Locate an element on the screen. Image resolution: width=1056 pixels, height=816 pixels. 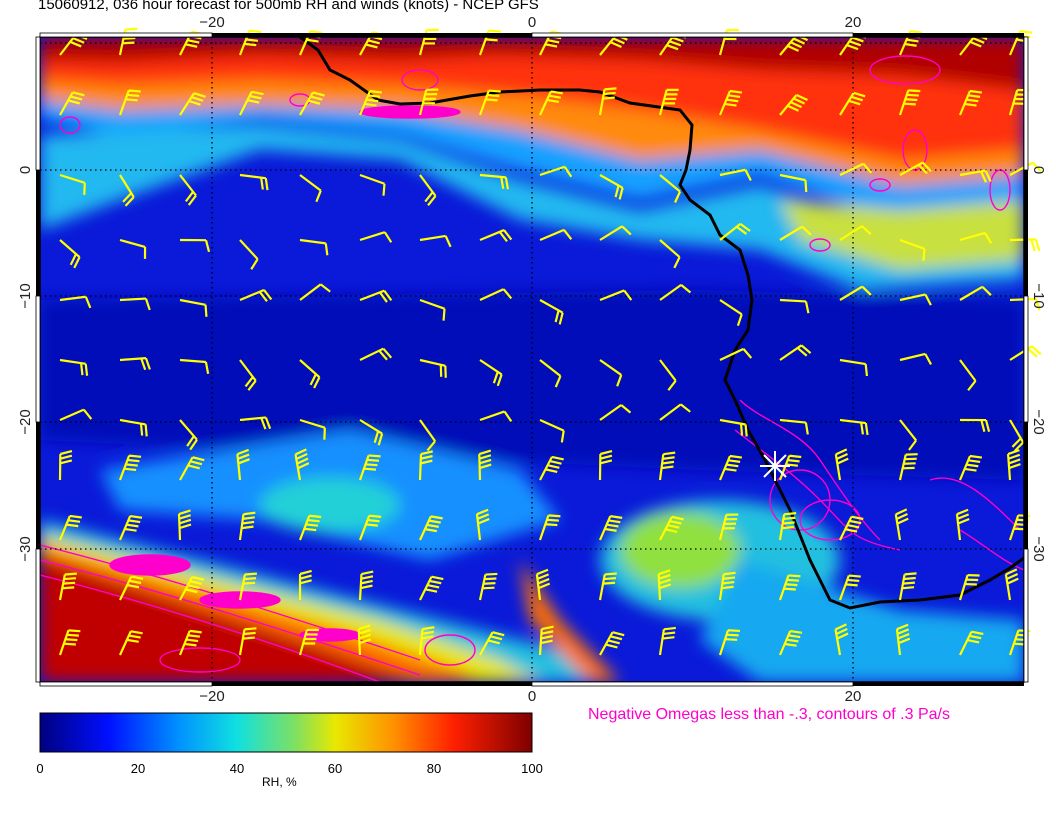
star-marker-icon is located at coordinates (775, 466).